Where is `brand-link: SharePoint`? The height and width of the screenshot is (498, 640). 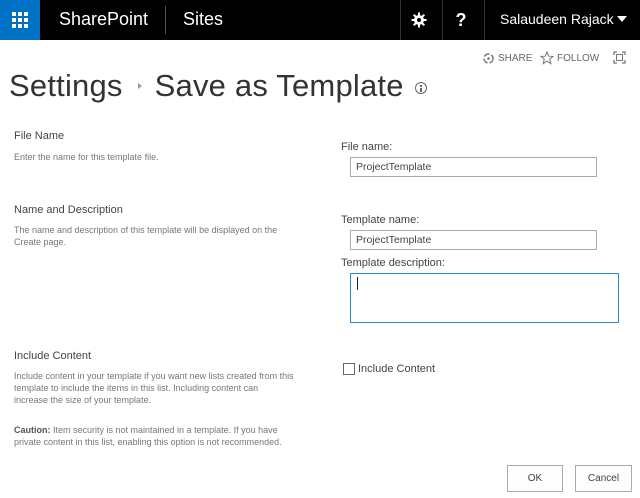 brand-link: SharePoint is located at coordinates (103, 19).